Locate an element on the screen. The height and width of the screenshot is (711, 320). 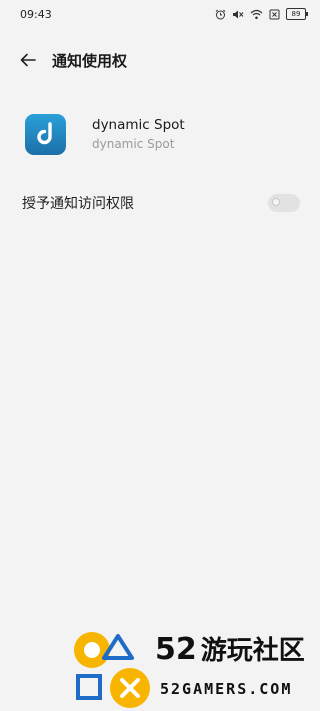
app-name: dynamic Spot is located at coordinates (138, 125).